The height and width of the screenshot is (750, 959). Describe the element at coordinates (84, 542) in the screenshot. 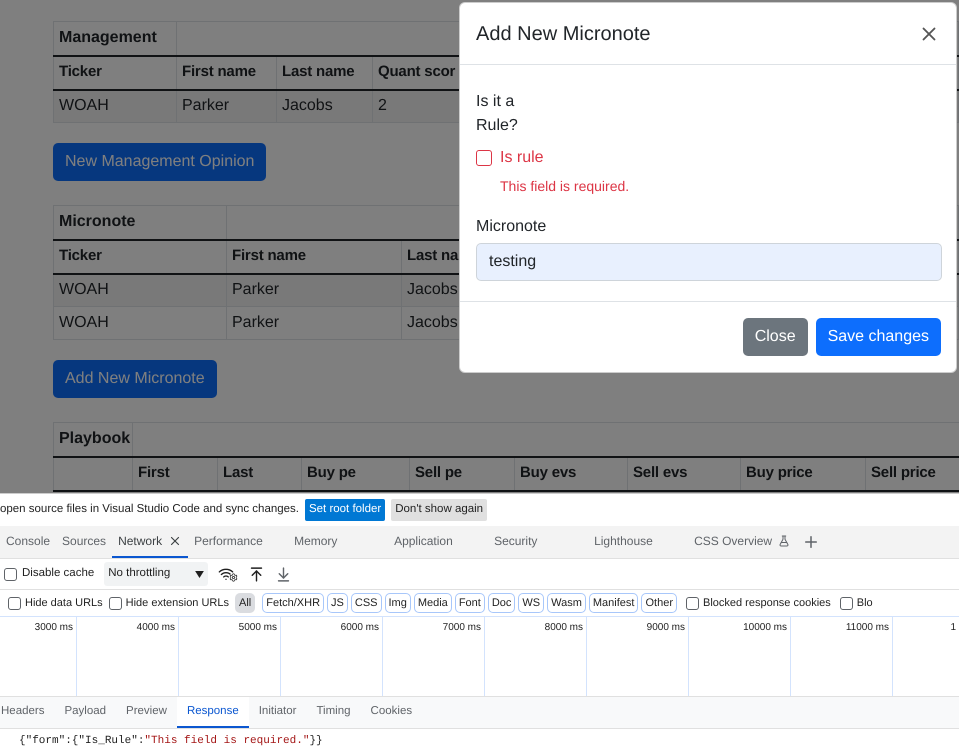

I see `devtools-tab: Sources` at that location.